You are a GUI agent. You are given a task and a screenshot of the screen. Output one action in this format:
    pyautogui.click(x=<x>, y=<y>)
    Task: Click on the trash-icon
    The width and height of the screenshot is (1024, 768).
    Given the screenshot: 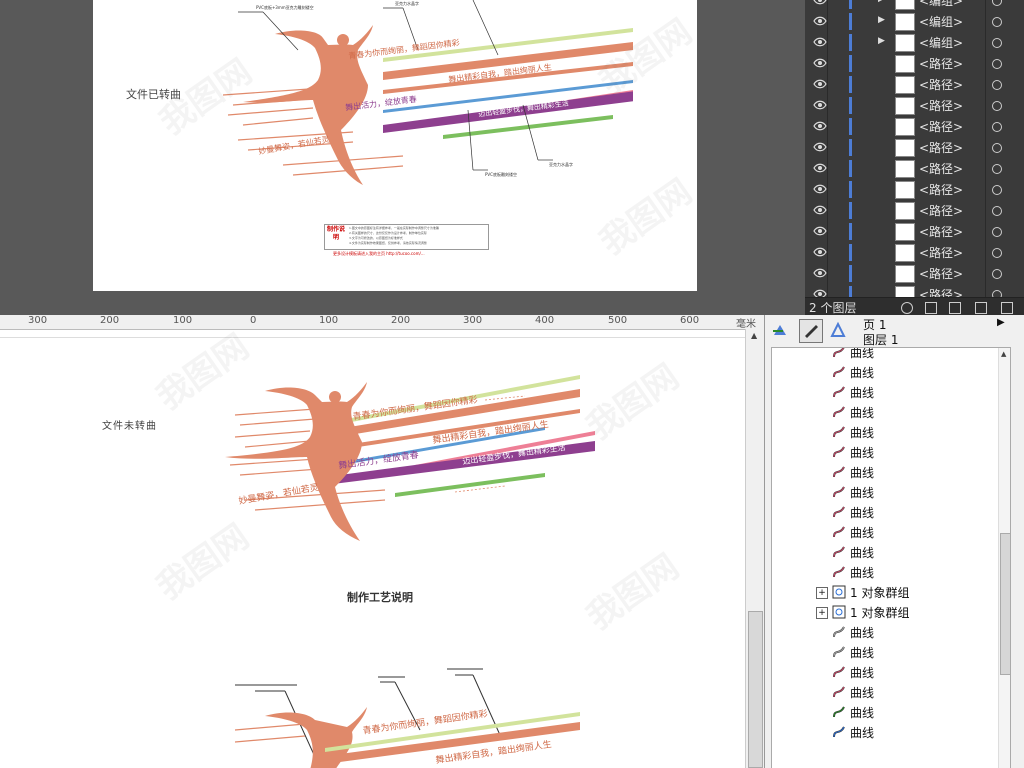 What is the action you would take?
    pyautogui.click(x=1007, y=308)
    